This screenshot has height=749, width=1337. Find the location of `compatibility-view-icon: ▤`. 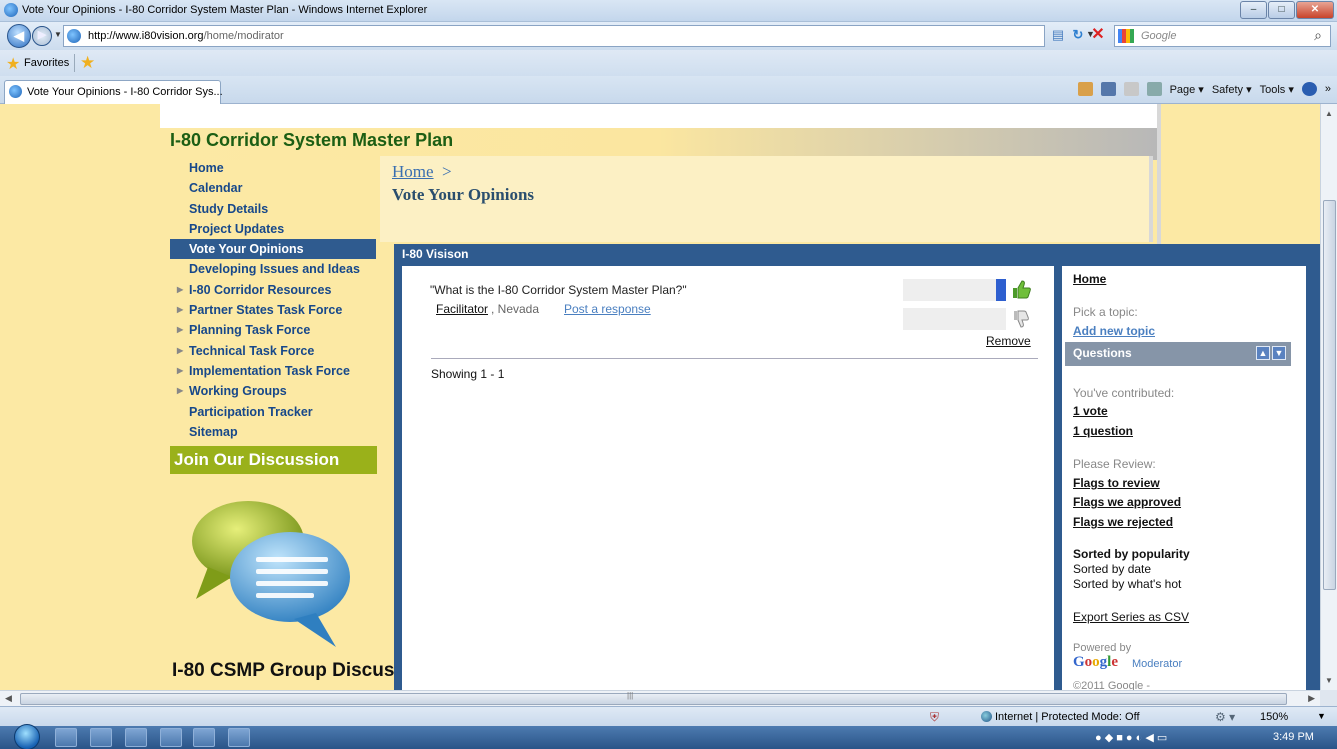

compatibility-view-icon: ▤ is located at coordinates (1058, 35).